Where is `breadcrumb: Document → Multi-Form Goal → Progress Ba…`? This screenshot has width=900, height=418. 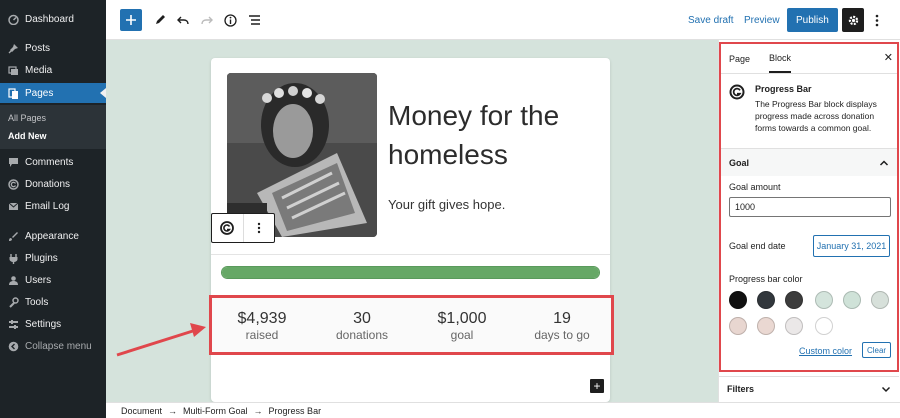
breadcrumb: Document → Multi-Form Goal → Progress Ba… is located at coordinates (503, 410).